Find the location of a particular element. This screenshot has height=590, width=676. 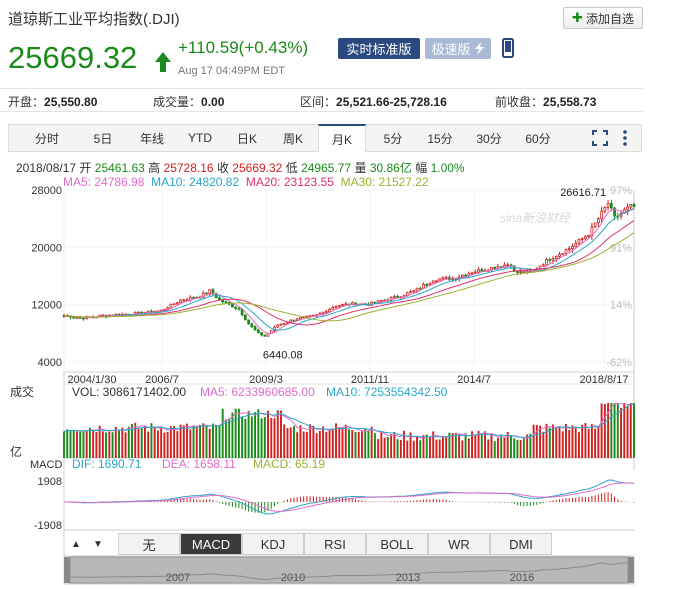

indicator-tab-6: DMI is located at coordinates (521, 544).